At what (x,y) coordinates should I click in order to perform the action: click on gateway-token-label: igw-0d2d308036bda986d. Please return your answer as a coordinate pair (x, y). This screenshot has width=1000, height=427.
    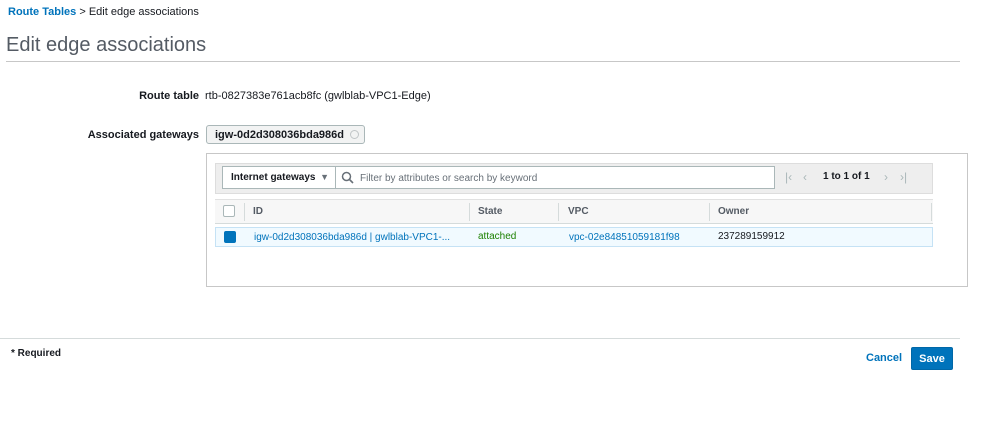
    Looking at the image, I should click on (280, 135).